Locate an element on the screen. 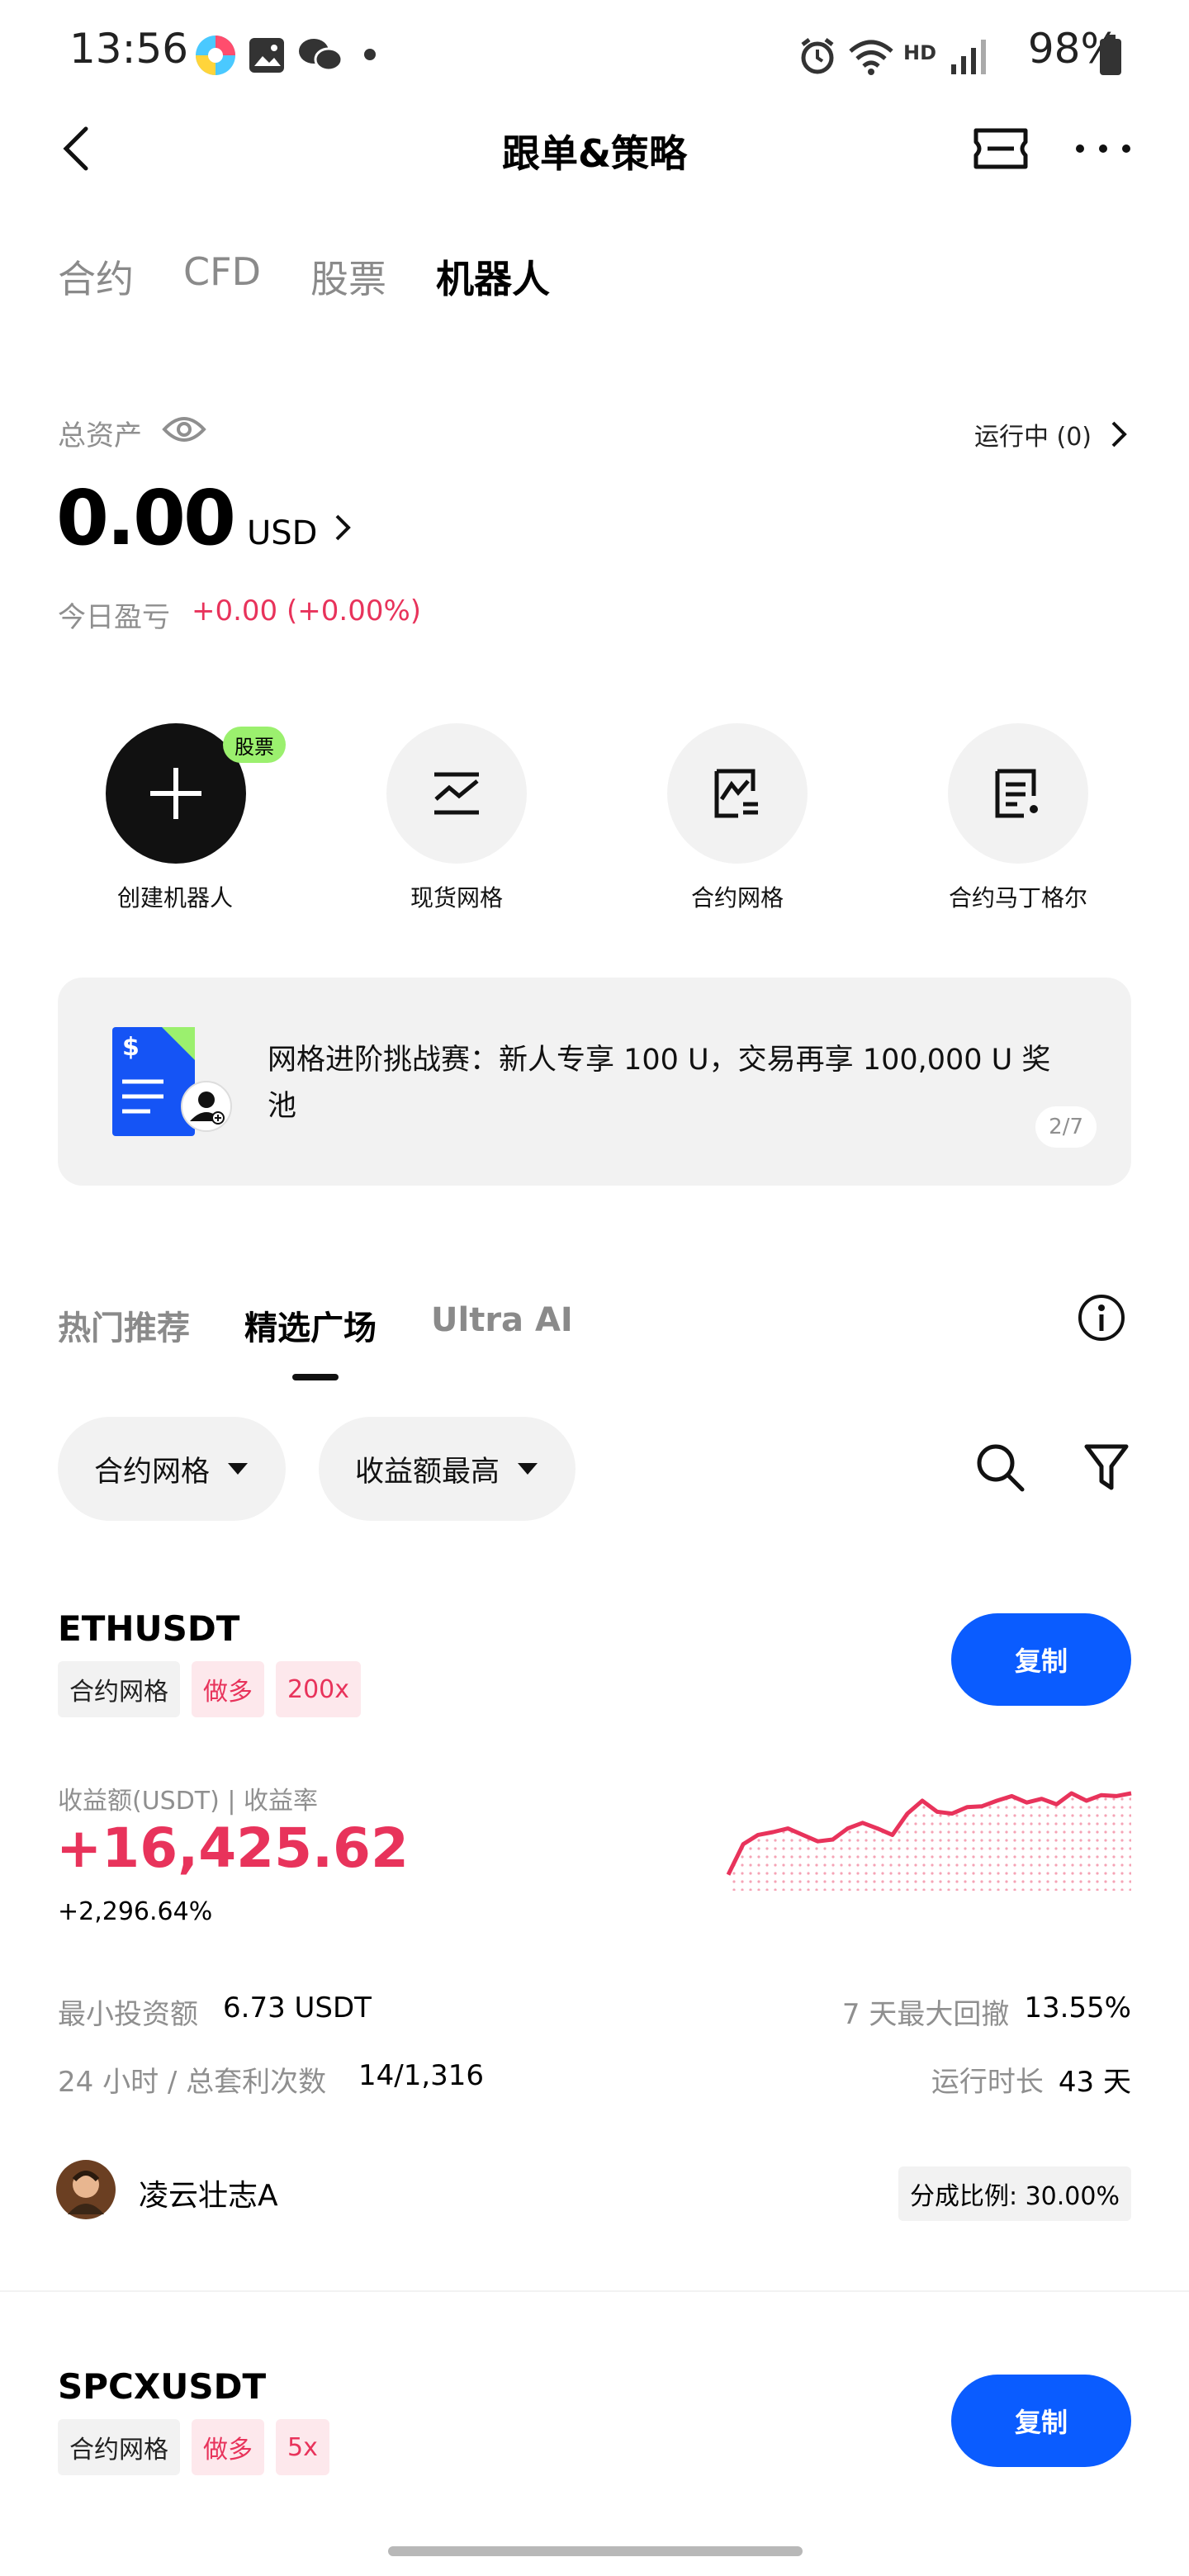 This screenshot has width=1189, height=2576. contract-grid-icon is located at coordinates (736, 793).